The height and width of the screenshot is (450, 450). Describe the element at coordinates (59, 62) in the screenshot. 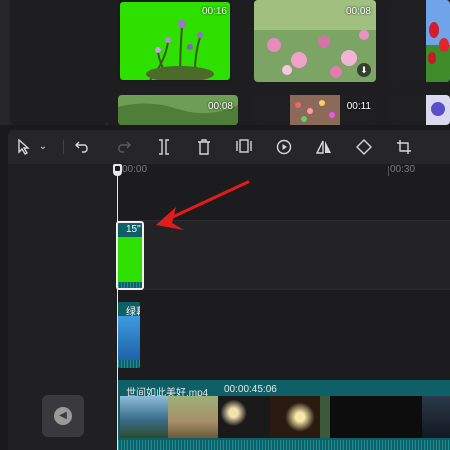

I see `media-category-panel` at that location.